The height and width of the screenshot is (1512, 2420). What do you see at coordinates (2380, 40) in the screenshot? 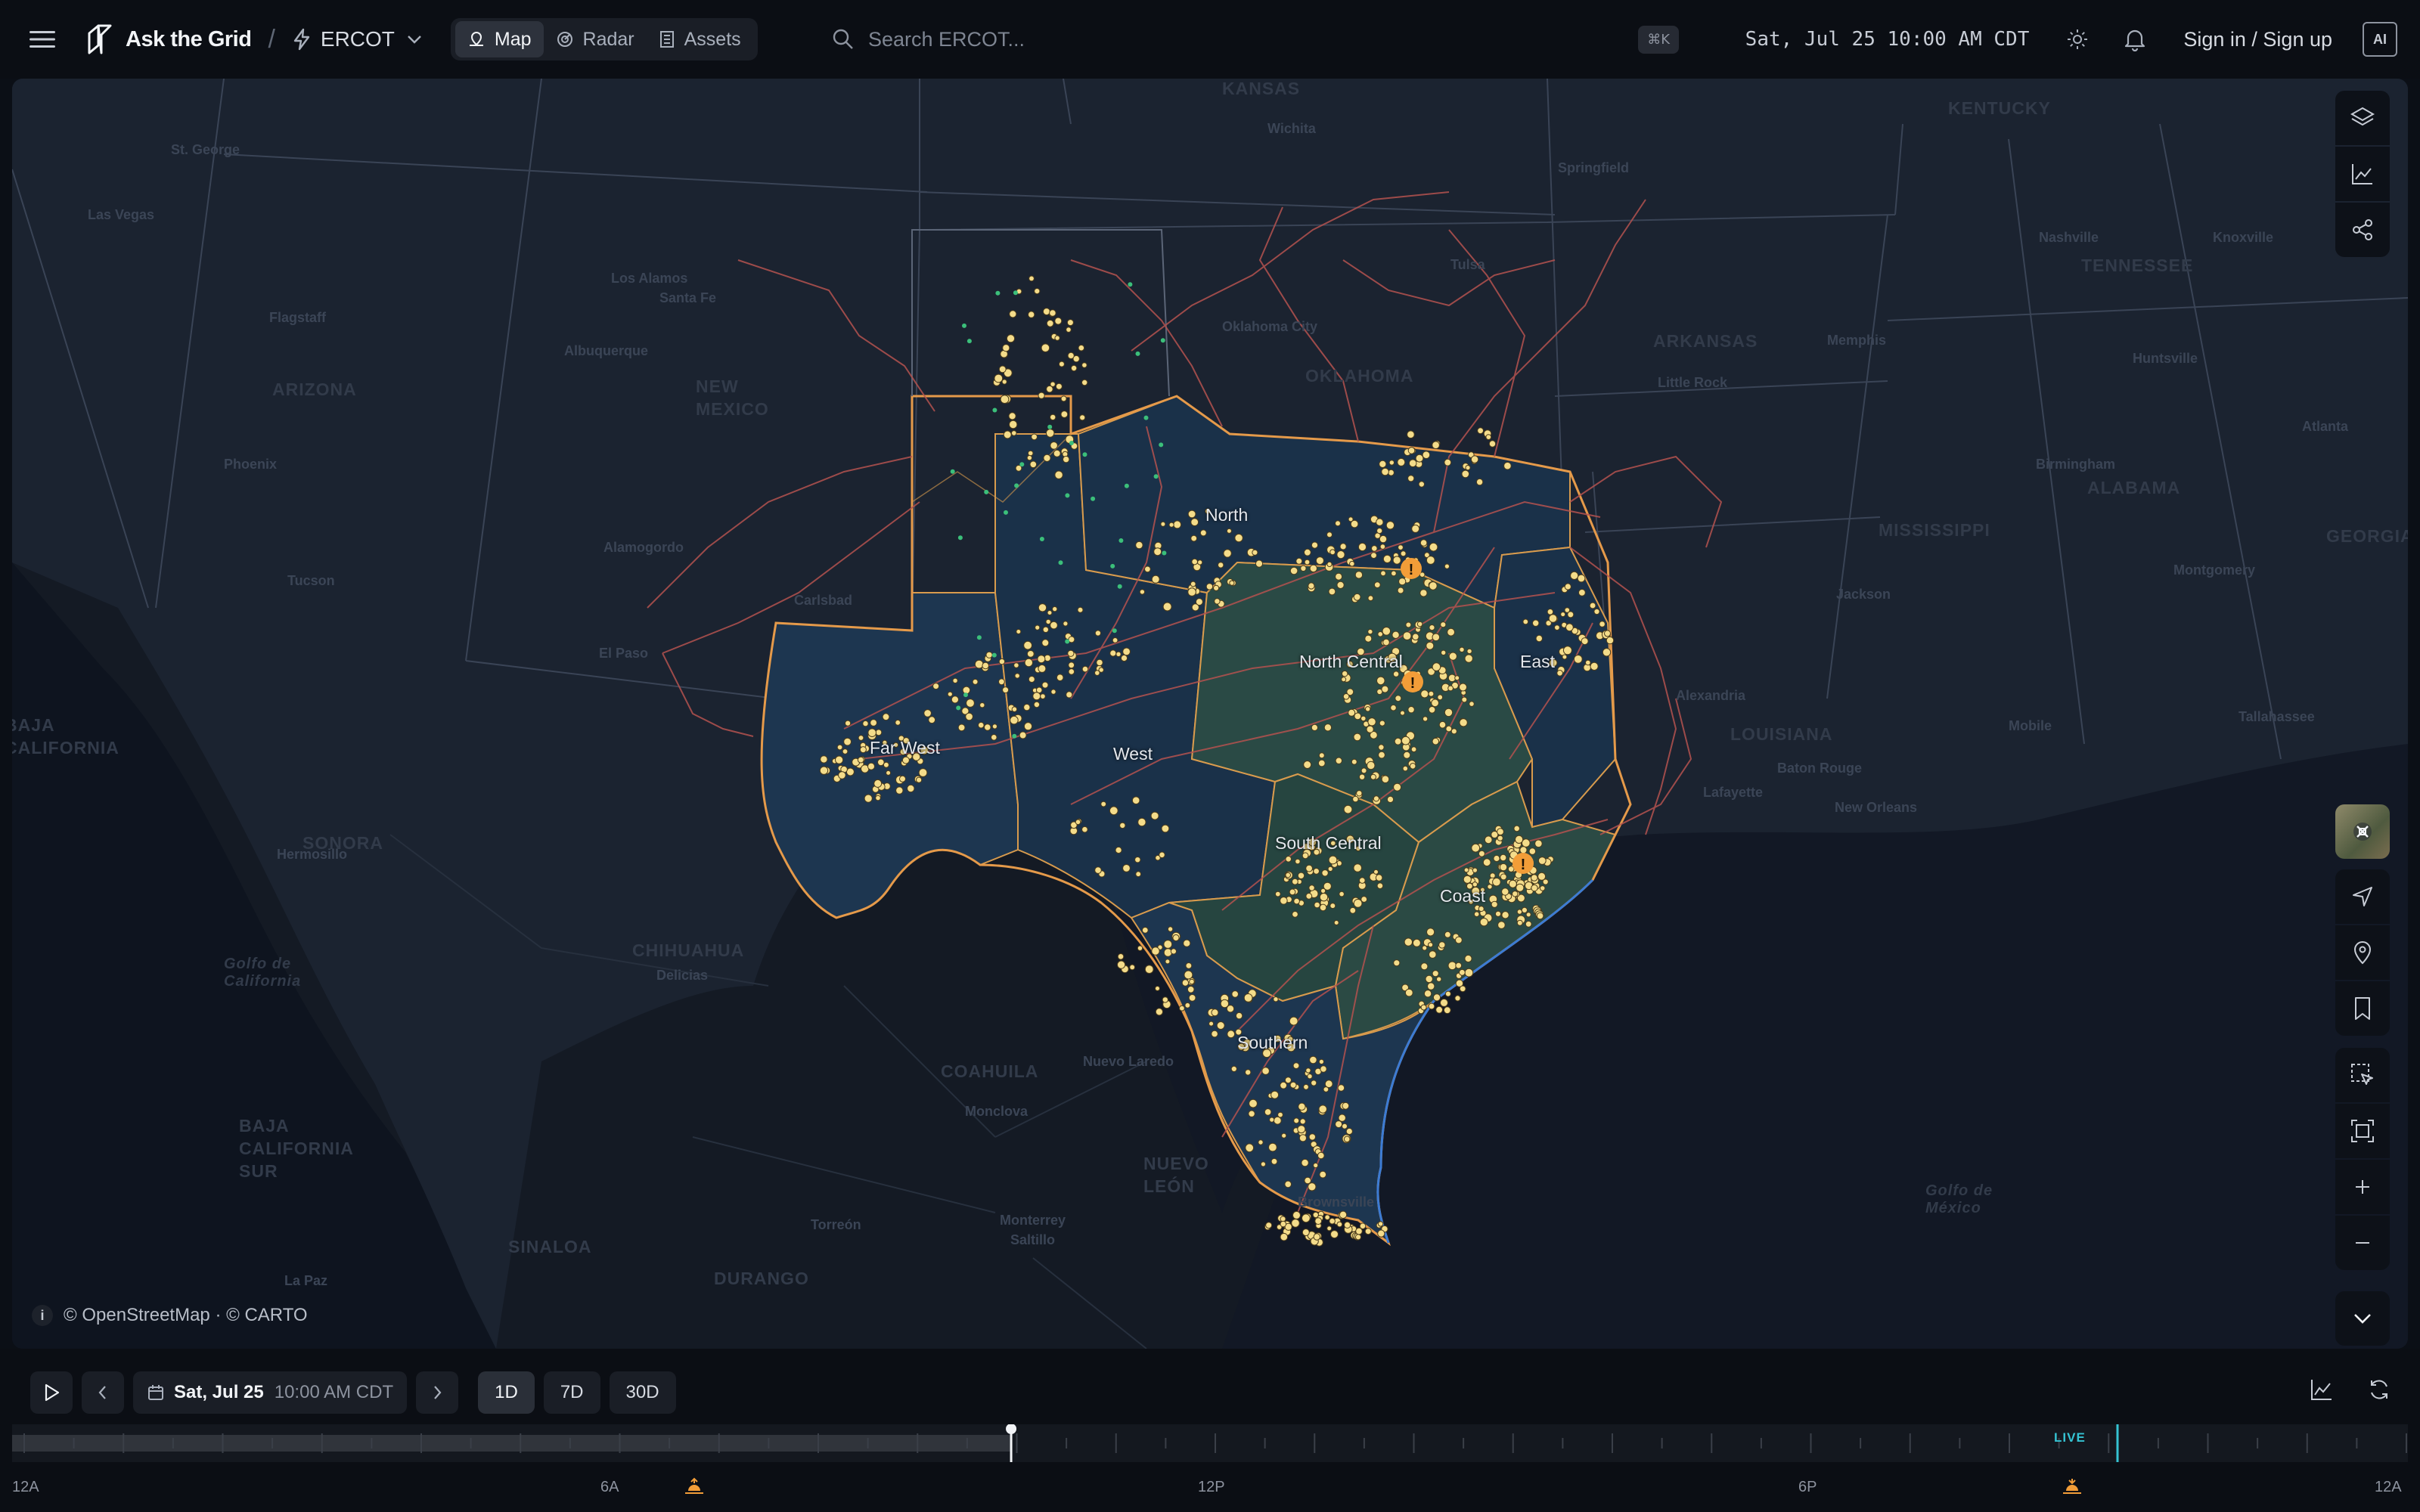
I see `ai-assistant-button: AI` at bounding box center [2380, 40].